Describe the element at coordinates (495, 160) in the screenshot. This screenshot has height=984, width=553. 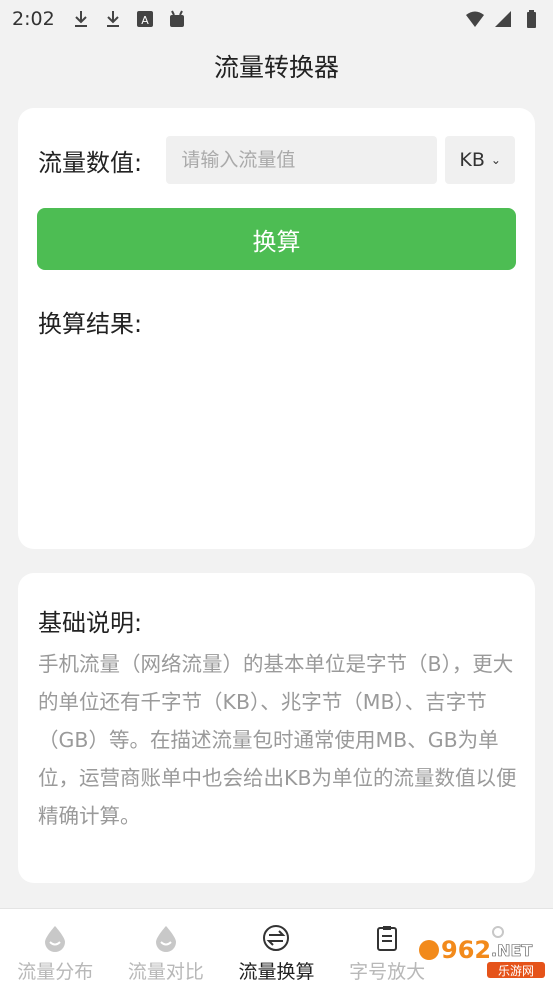
I see `chevron-down-icon: ⌄` at that location.